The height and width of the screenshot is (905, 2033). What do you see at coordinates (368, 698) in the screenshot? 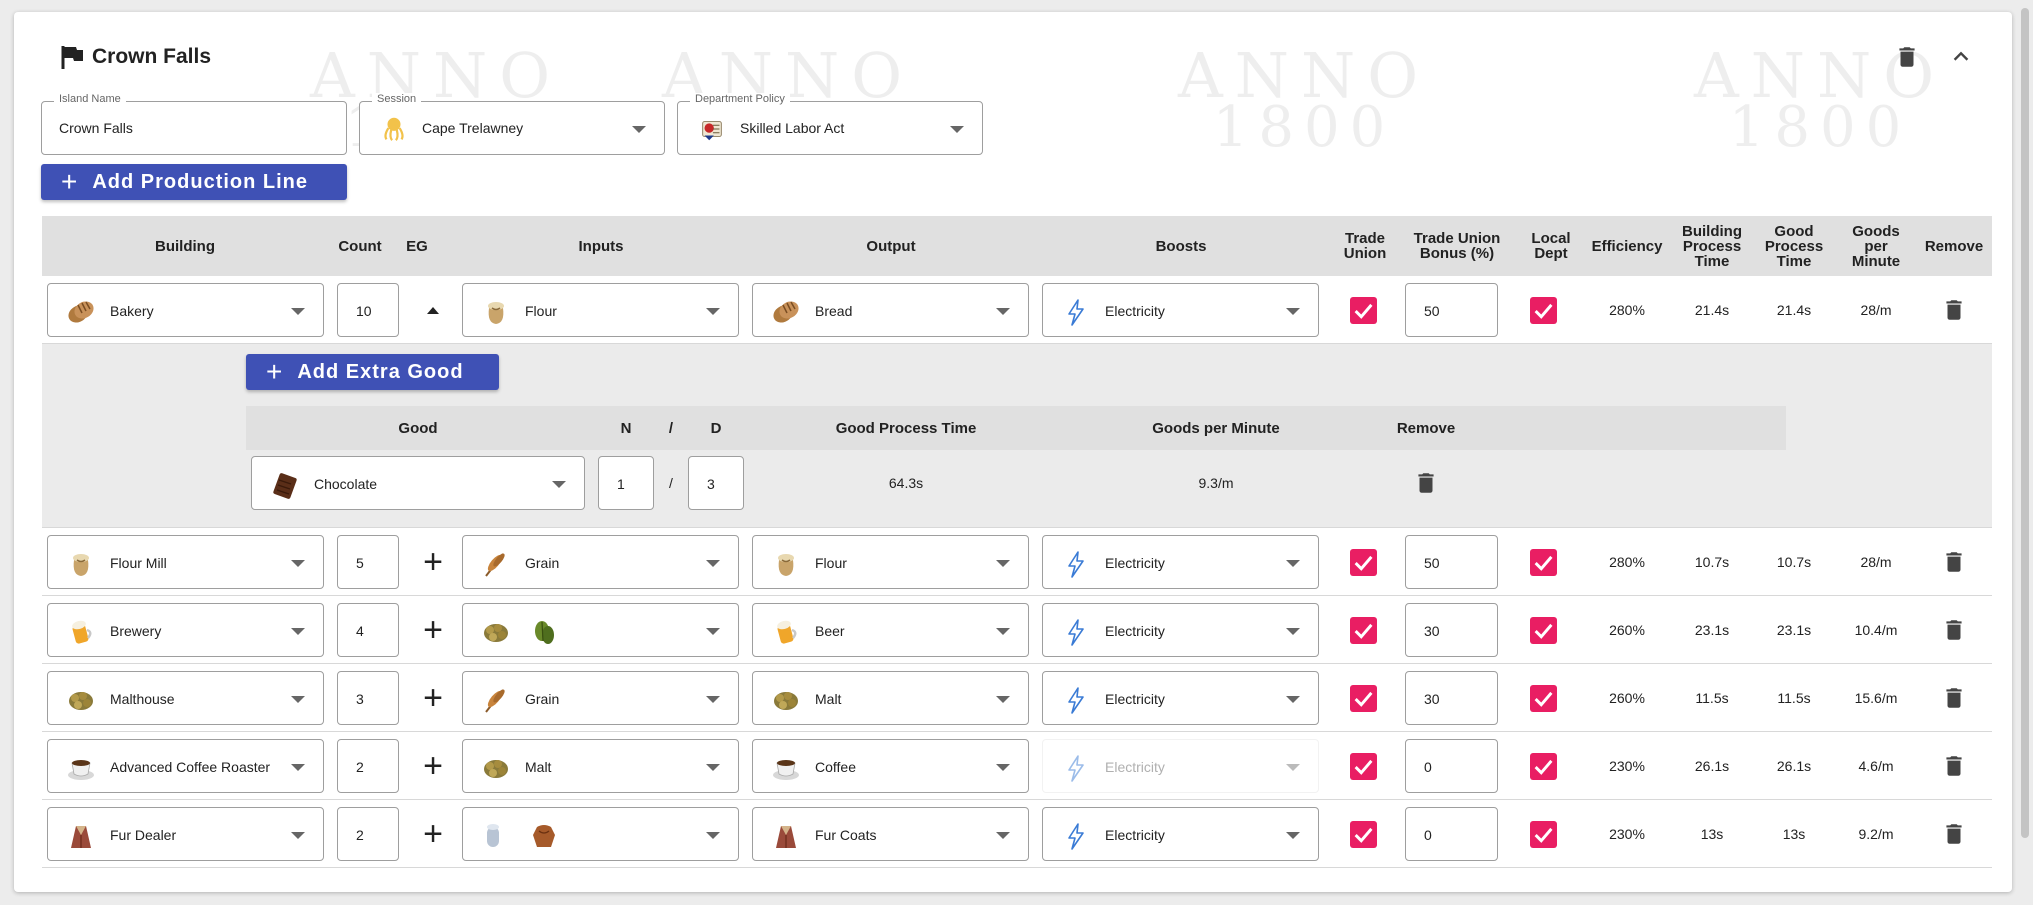
I see `count-input: 3` at bounding box center [368, 698].